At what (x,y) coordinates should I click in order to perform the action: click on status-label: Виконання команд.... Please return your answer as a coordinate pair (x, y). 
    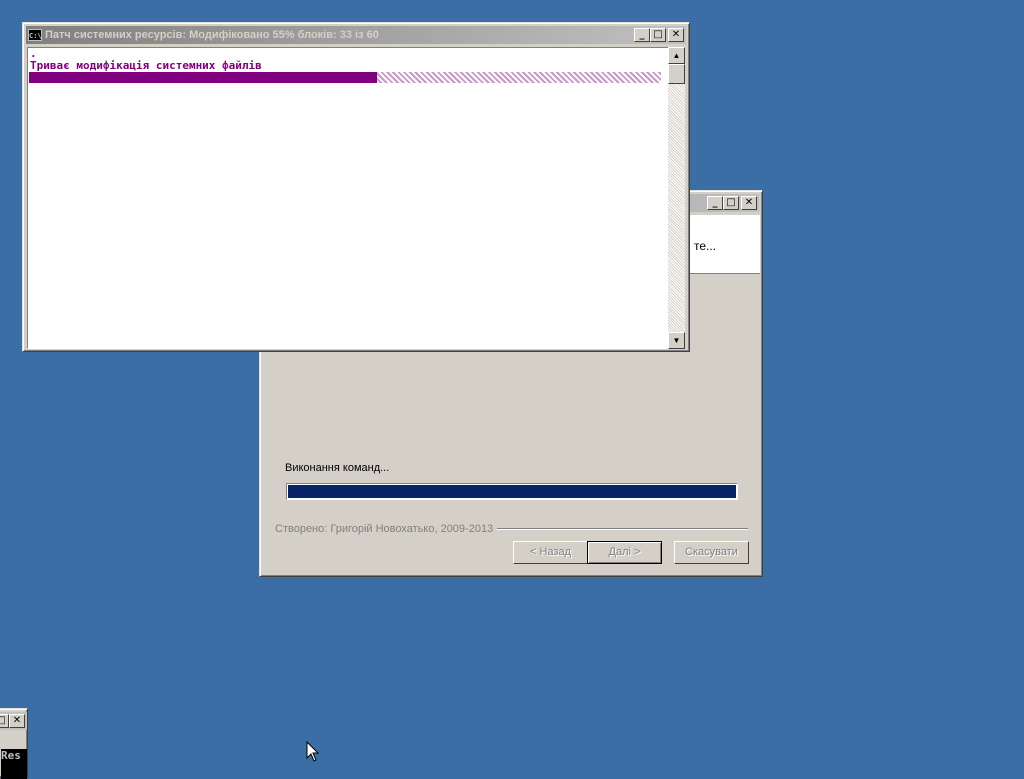
    Looking at the image, I should click on (337, 468).